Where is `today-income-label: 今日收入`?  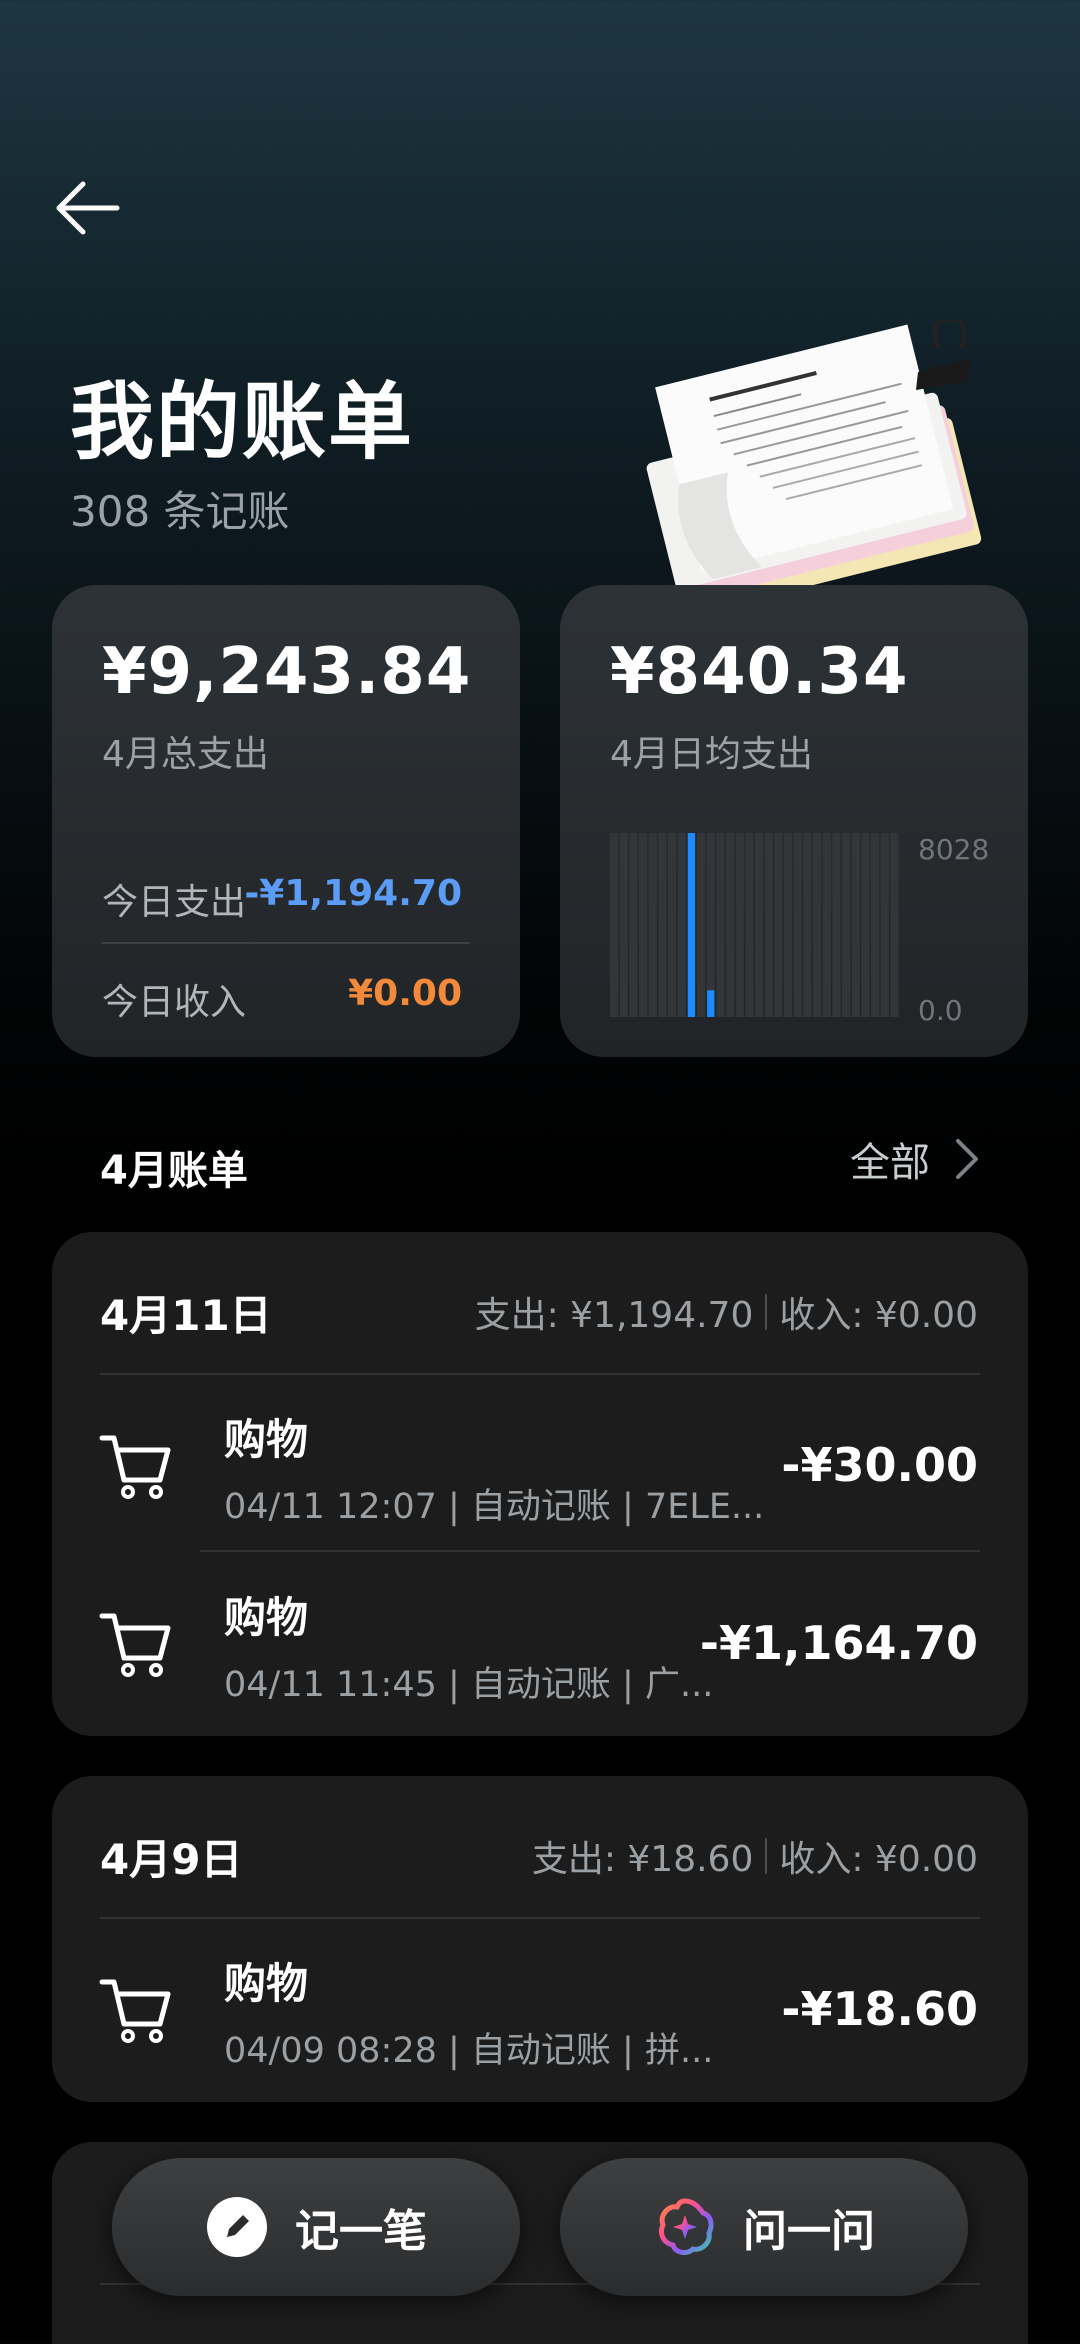 today-income-label: 今日收入 is located at coordinates (174, 1002).